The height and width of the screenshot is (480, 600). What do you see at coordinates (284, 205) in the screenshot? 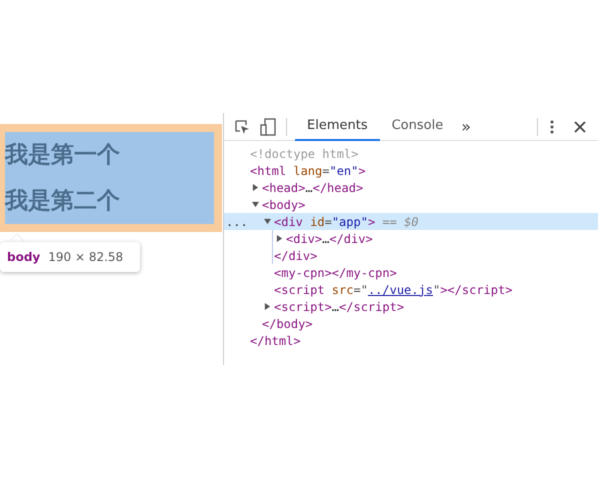
I see `code-line: <body>` at bounding box center [284, 205].